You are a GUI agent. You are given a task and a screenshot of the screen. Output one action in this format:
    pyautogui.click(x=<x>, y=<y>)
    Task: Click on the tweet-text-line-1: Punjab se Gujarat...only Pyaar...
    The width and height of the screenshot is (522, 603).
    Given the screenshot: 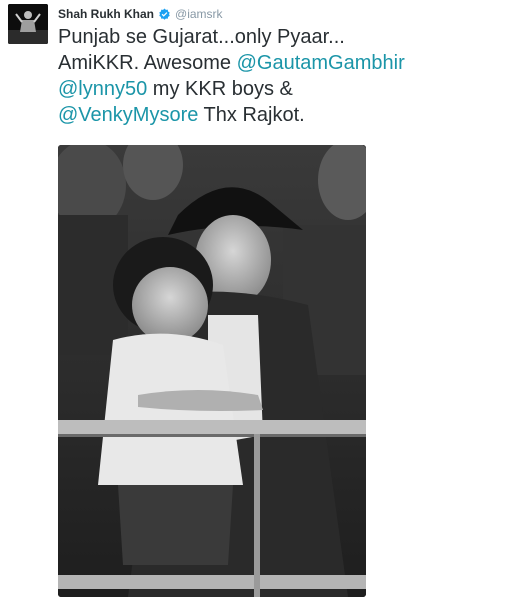 What is the action you would take?
    pyautogui.click(x=201, y=37)
    